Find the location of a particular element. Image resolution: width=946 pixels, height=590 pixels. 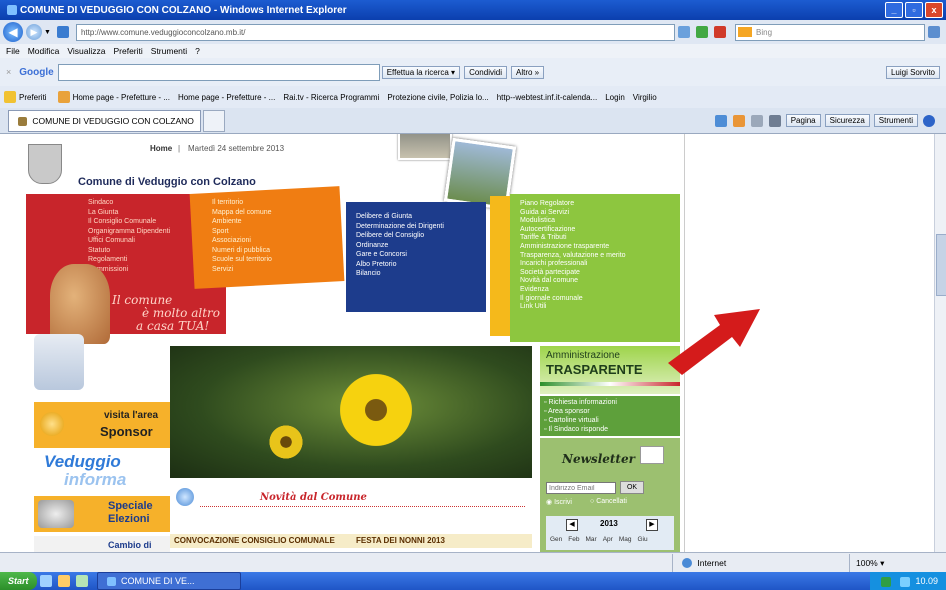

menu-file: File is located at coordinates (13, 51).